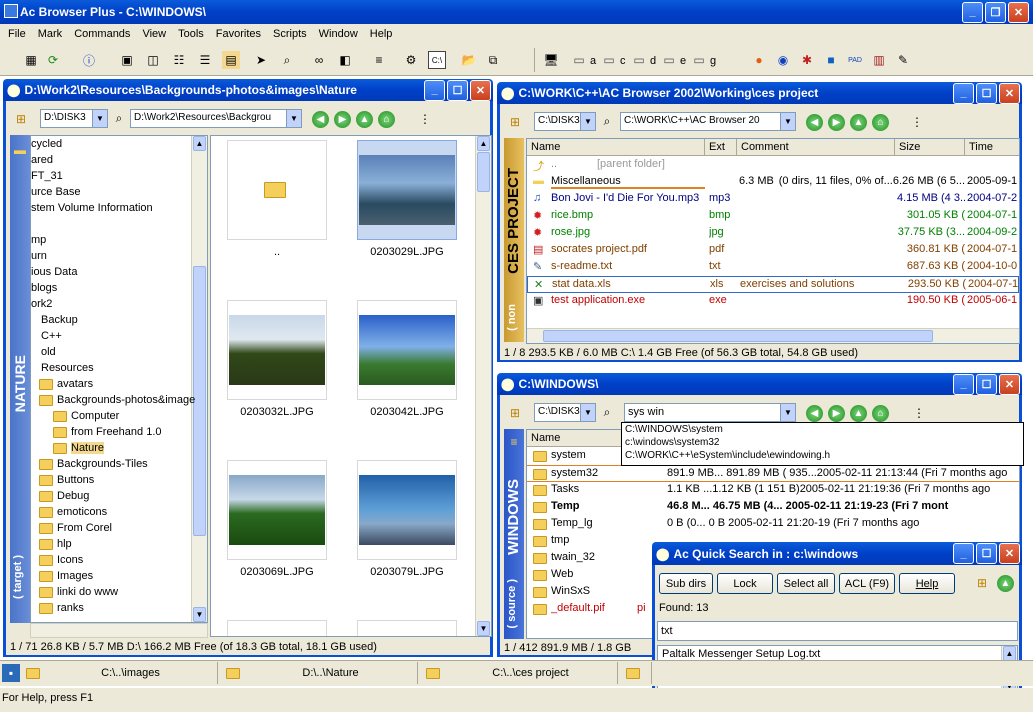 The height and width of the screenshot is (712, 1033). Describe the element at coordinates (127, 60) in the screenshot. I see `view-thumbs-icon: ▣` at that location.